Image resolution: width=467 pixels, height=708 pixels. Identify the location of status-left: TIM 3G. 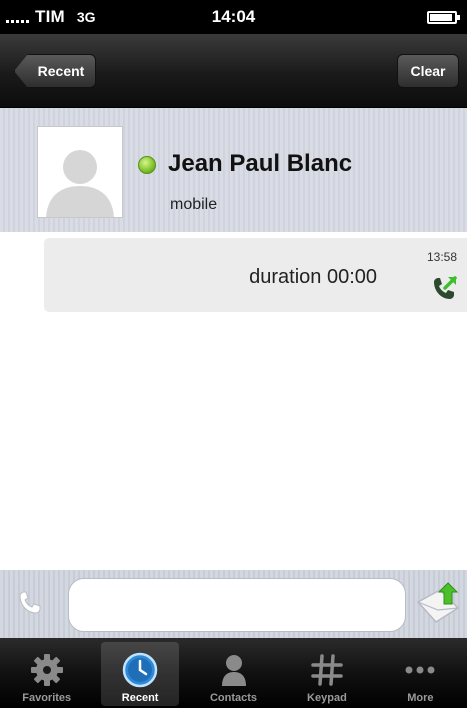
(51, 17).